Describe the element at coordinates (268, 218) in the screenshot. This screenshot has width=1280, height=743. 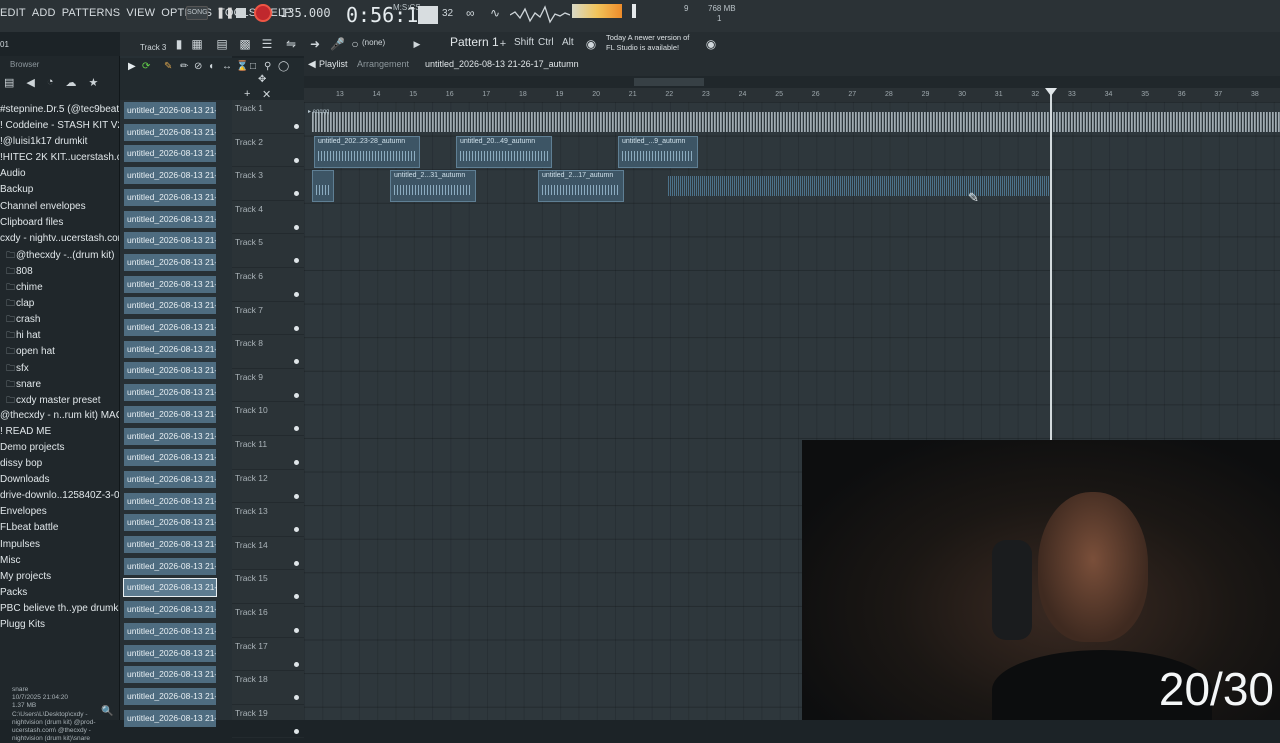
I see `track-header: Track 4` at that location.